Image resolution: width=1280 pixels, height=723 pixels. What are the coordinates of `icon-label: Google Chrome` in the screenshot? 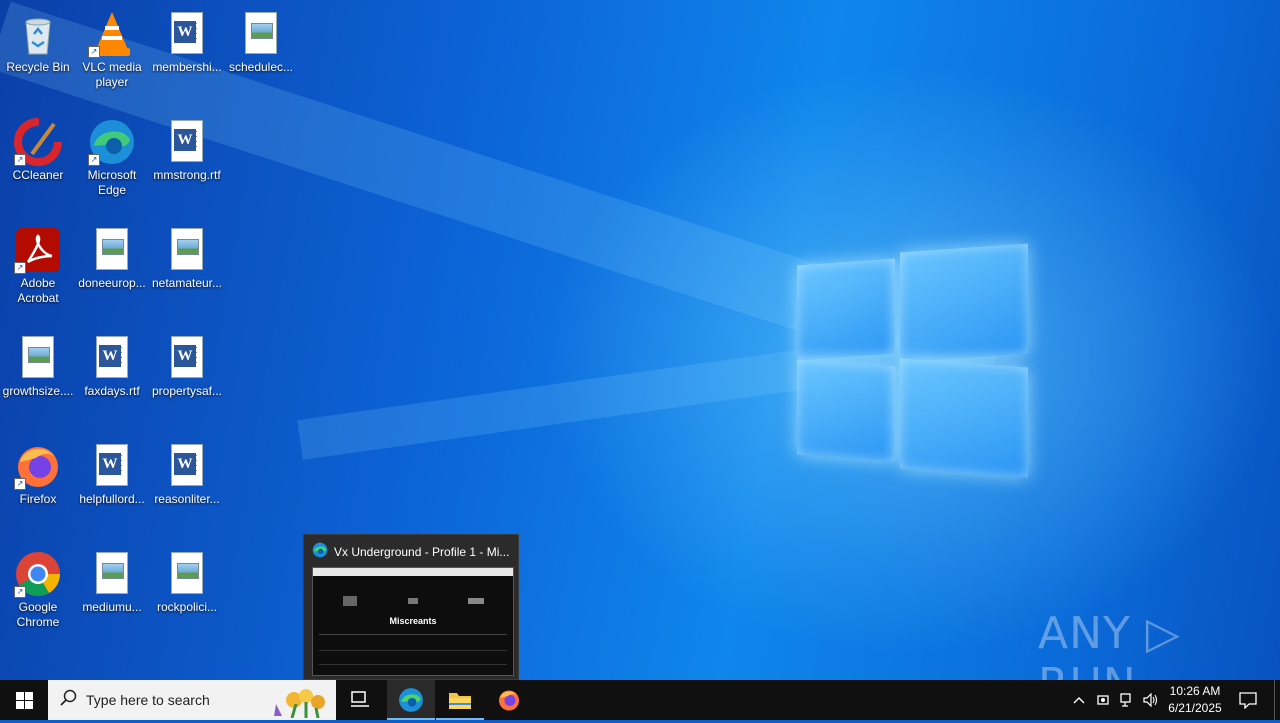 It's located at (38, 614).